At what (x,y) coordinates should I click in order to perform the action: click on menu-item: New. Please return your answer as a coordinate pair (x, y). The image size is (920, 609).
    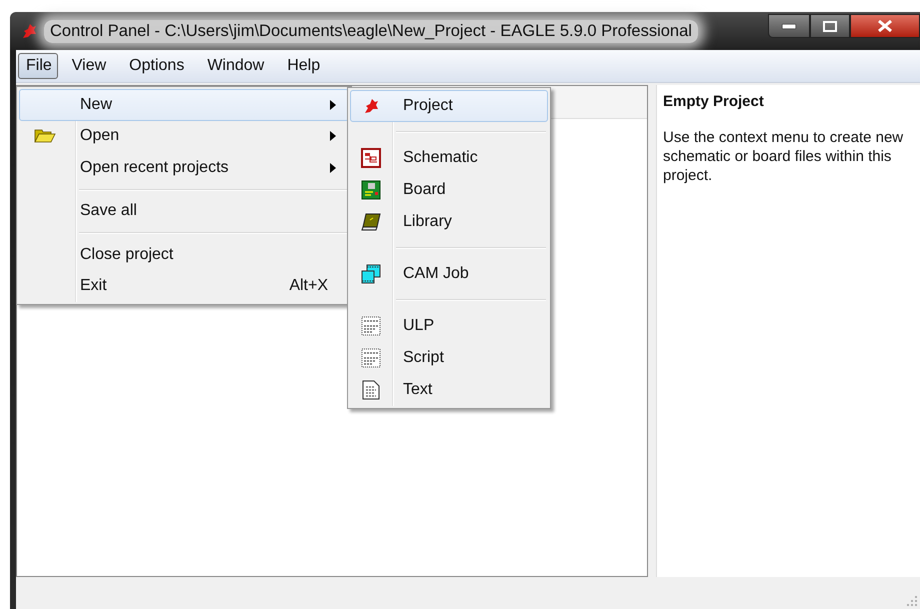
    Looking at the image, I should click on (184, 104).